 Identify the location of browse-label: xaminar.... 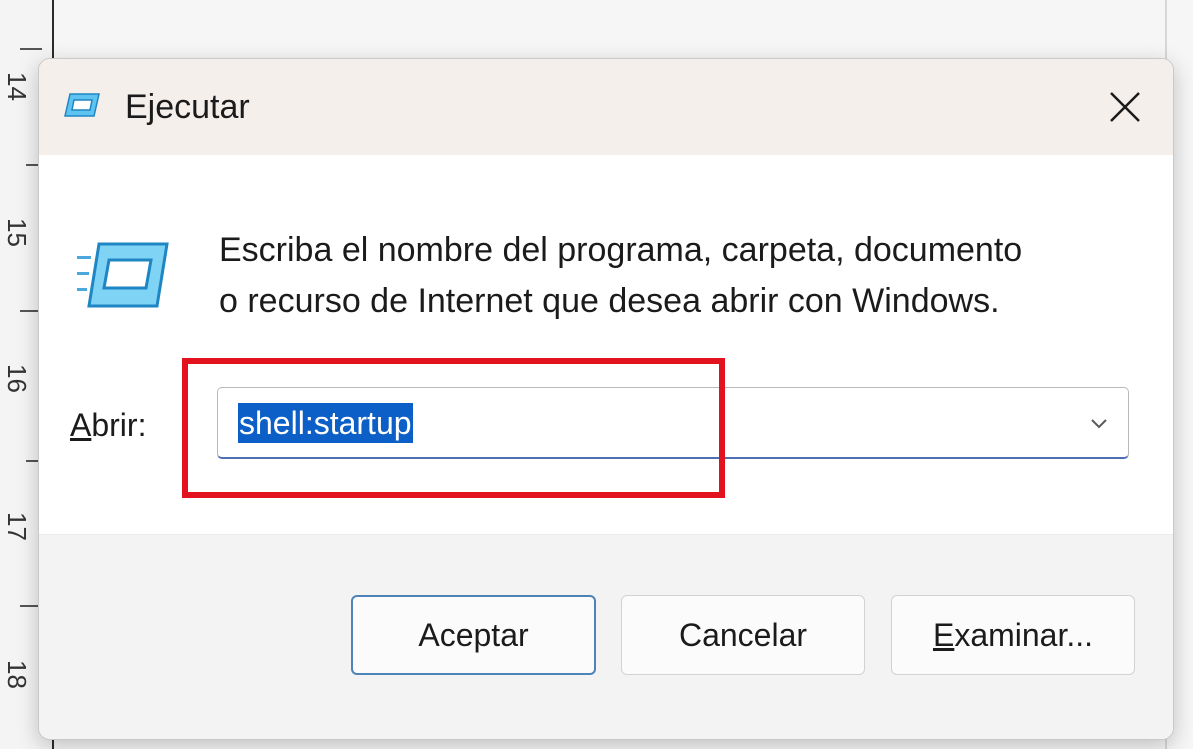
(1024, 634).